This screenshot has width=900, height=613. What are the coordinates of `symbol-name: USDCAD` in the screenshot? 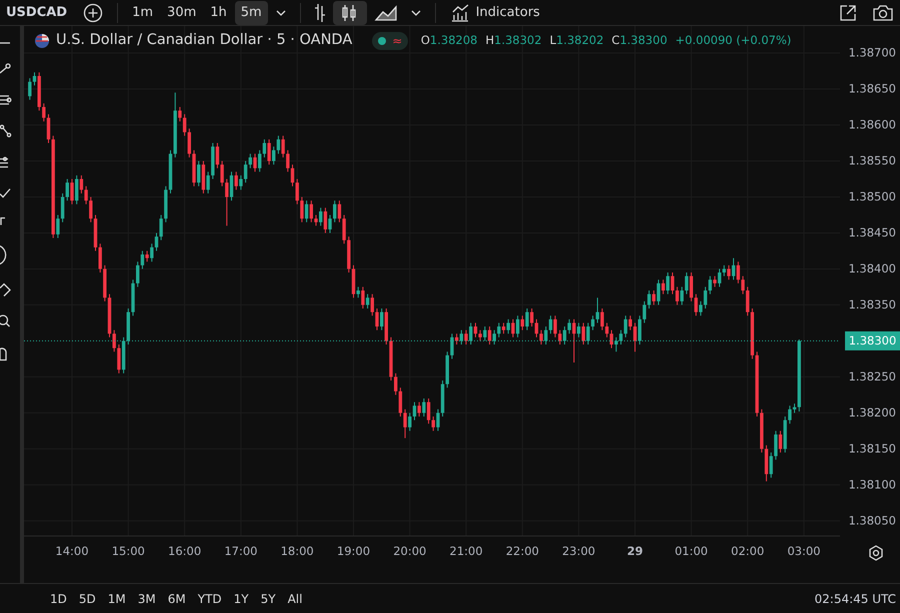 It's located at (40, 12).